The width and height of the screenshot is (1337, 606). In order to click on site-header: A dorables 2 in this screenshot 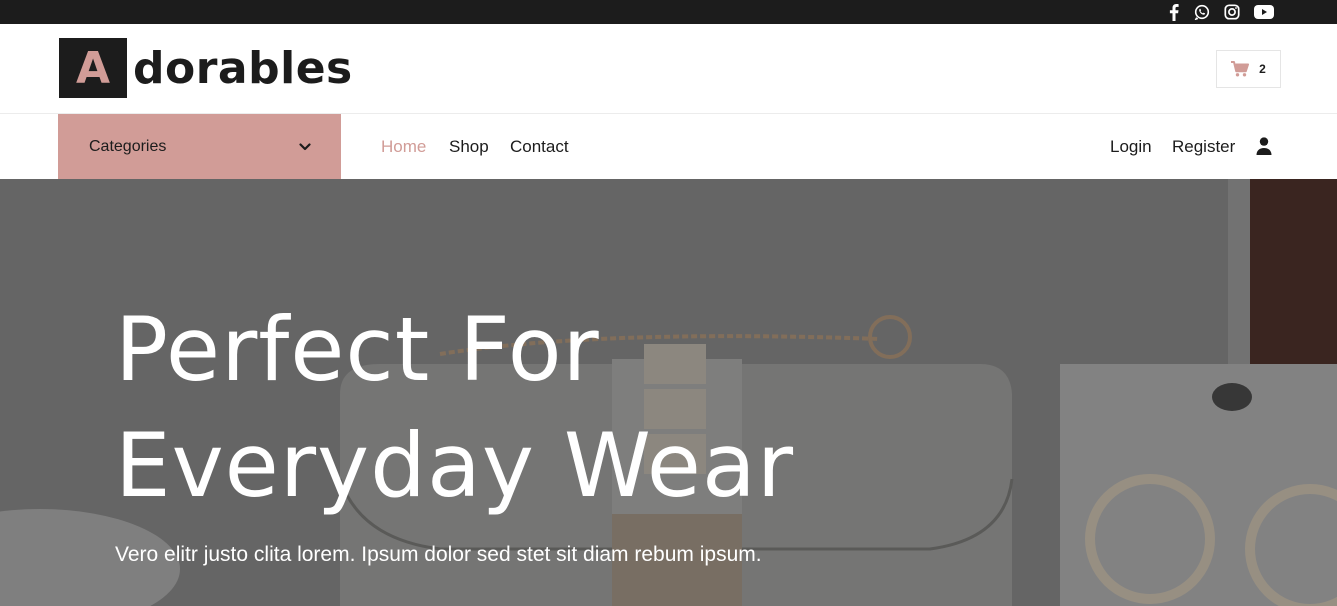, I will do `click(668, 69)`.